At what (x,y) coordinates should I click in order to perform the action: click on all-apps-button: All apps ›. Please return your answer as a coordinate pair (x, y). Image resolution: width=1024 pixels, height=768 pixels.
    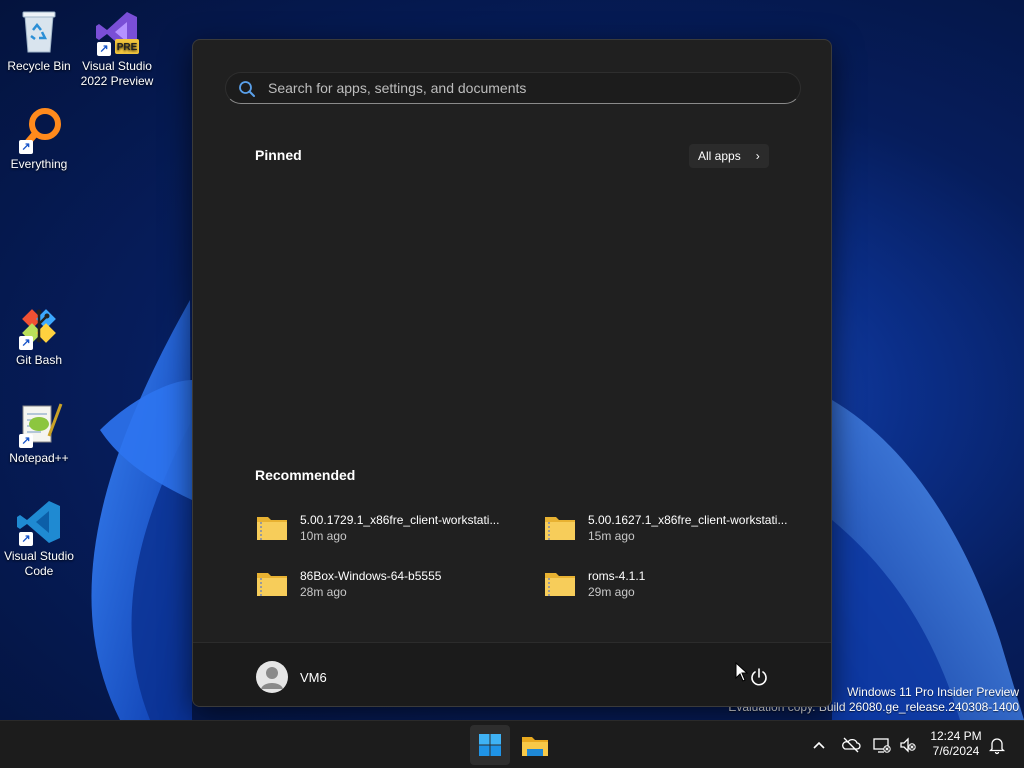
    Looking at the image, I should click on (729, 156).